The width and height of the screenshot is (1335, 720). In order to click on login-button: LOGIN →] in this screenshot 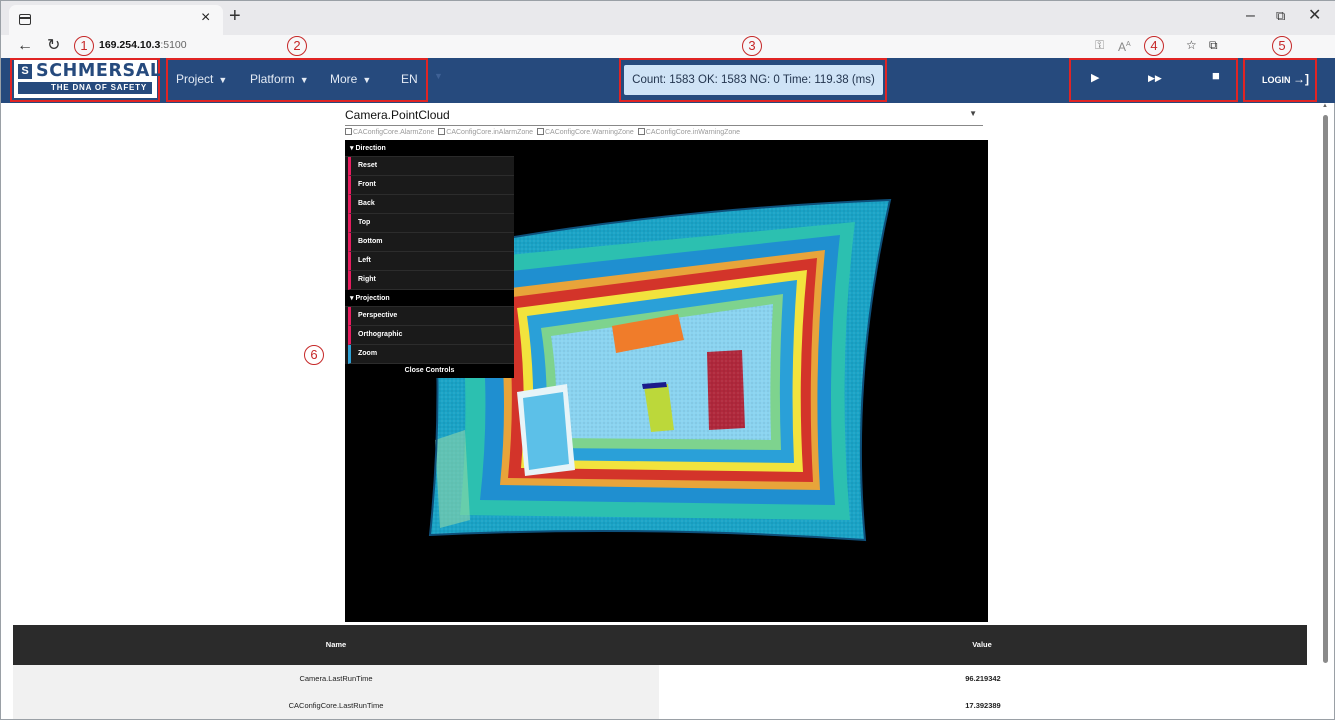, I will do `click(1285, 79)`.